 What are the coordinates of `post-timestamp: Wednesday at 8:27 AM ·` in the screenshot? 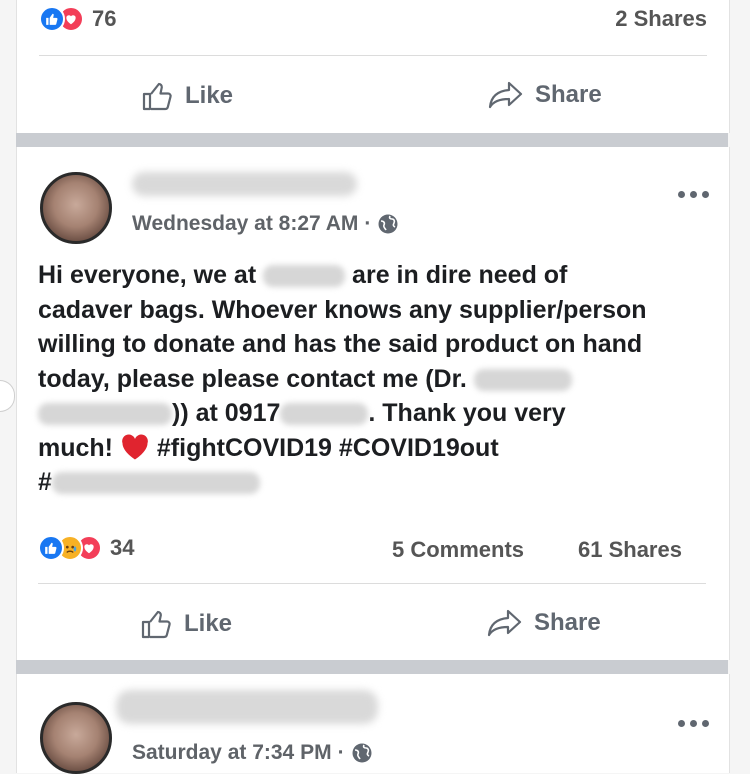 It's located at (265, 224).